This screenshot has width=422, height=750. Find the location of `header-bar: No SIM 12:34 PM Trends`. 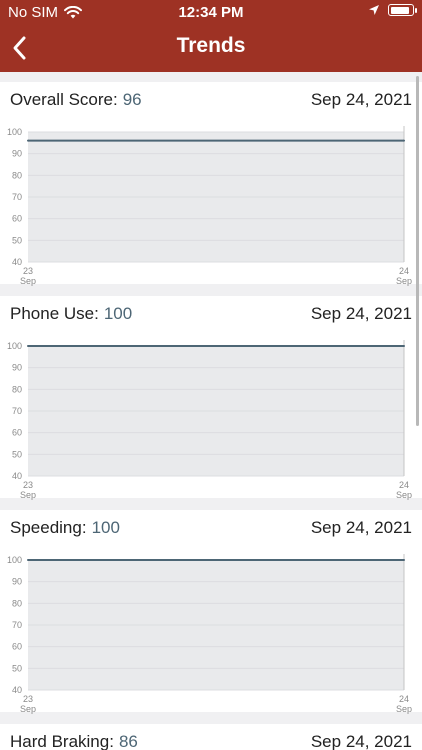

header-bar: No SIM 12:34 PM Trends is located at coordinates (211, 36).